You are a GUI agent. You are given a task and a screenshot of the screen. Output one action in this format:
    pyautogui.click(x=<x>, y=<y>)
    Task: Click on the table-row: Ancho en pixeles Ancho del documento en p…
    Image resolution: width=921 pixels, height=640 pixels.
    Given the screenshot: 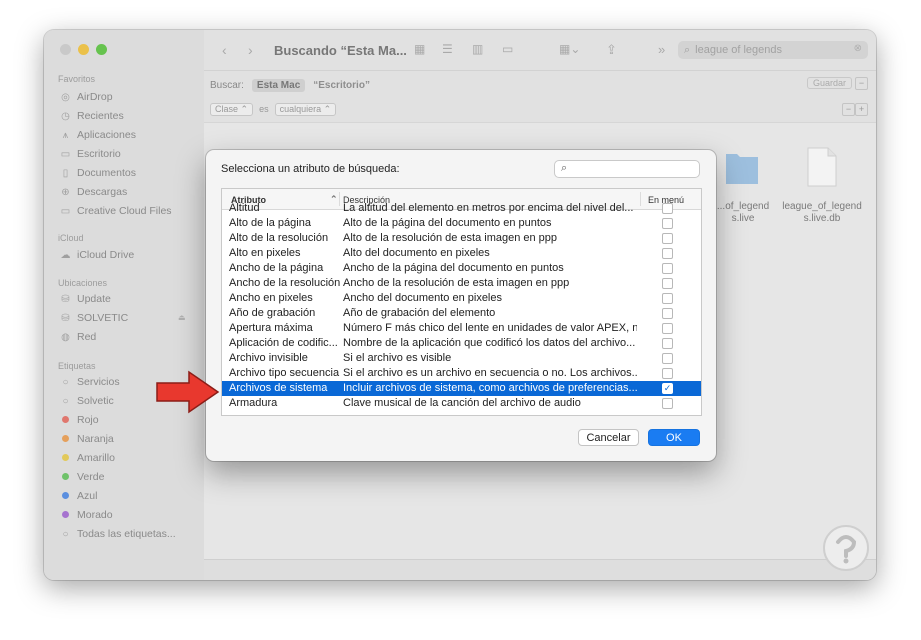 What is the action you would take?
    pyautogui.click(x=461, y=298)
    